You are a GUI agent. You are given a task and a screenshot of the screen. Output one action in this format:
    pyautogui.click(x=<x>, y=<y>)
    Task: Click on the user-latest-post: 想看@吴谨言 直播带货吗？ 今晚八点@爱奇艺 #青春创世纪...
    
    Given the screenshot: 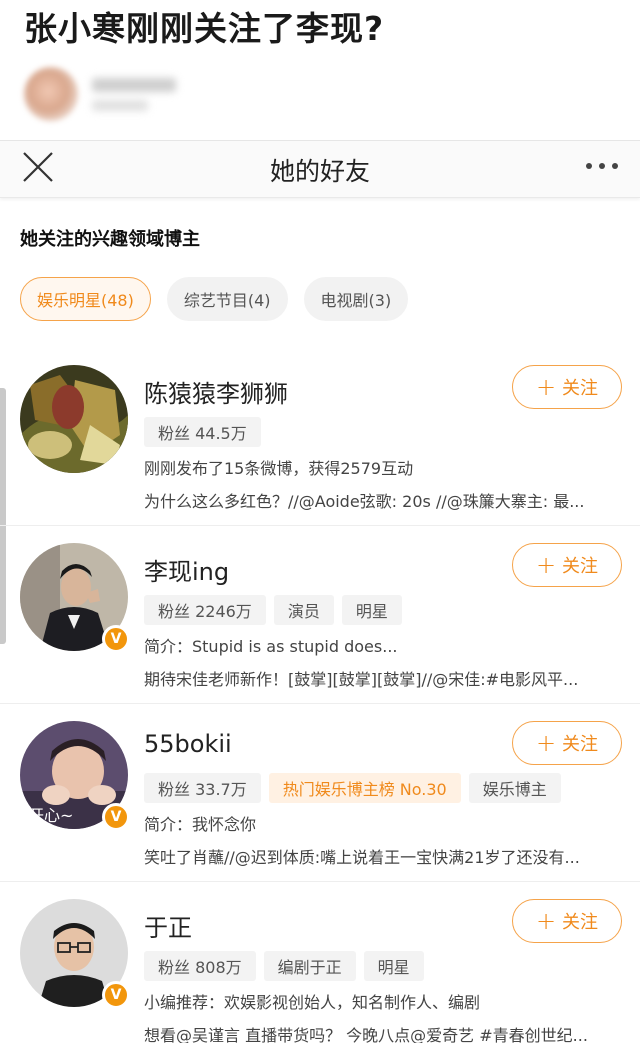 What is the action you would take?
    pyautogui.click(x=384, y=1032)
    